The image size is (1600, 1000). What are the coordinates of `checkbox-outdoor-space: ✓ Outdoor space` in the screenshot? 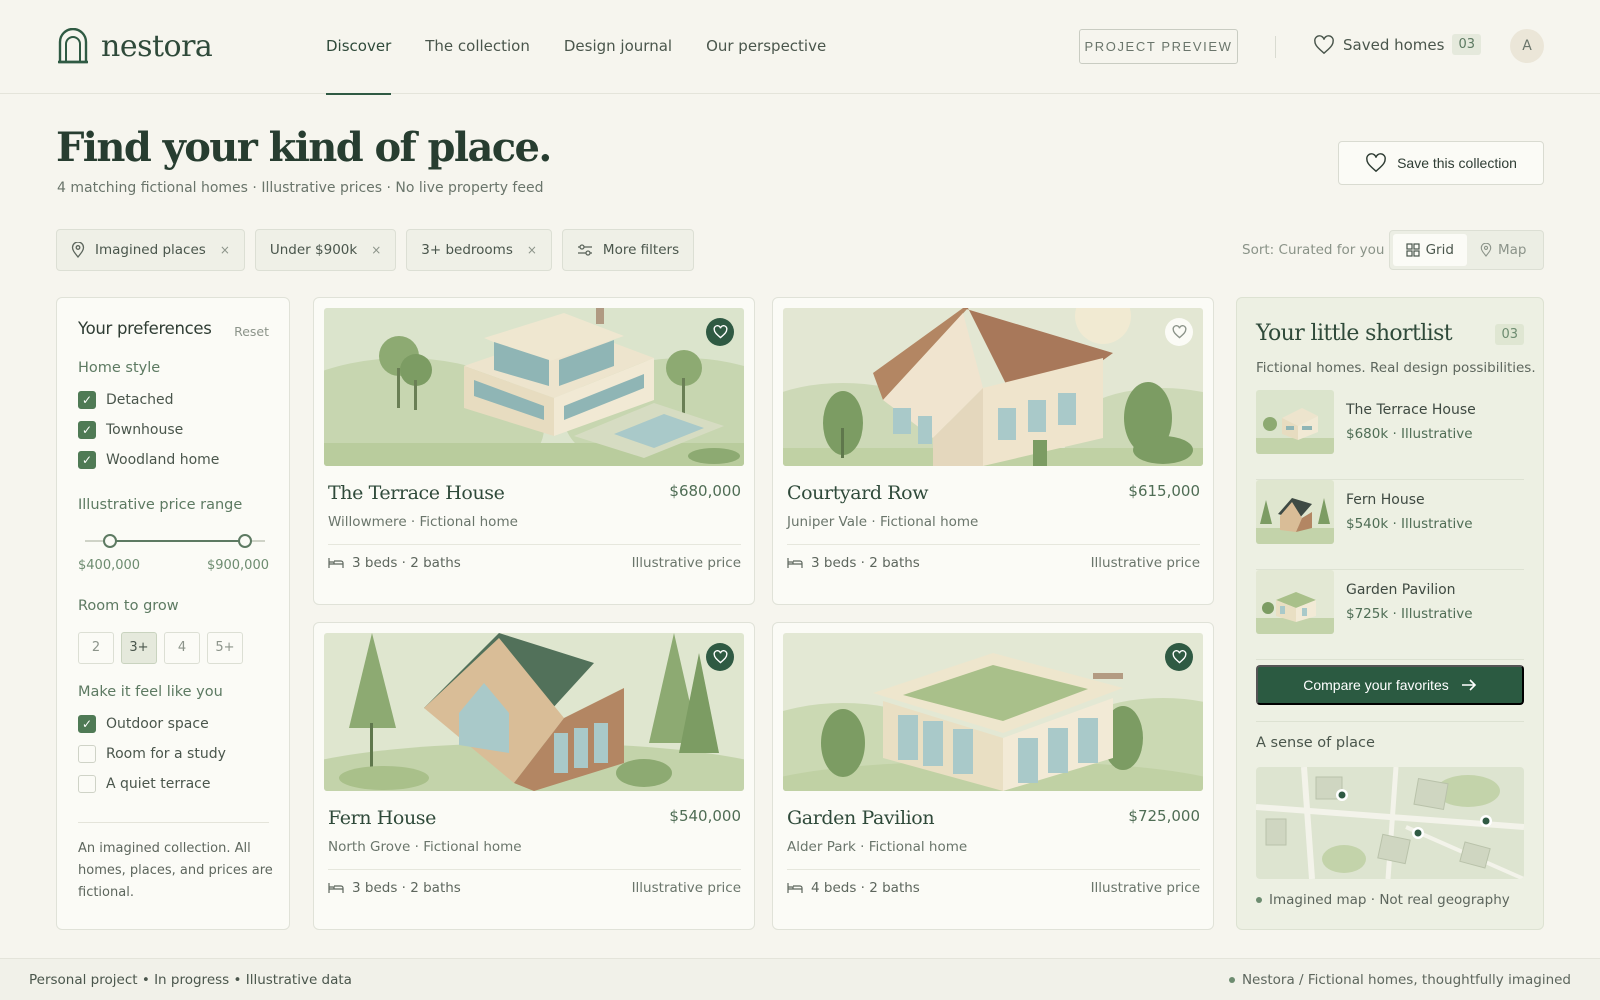 It's located at (143, 724).